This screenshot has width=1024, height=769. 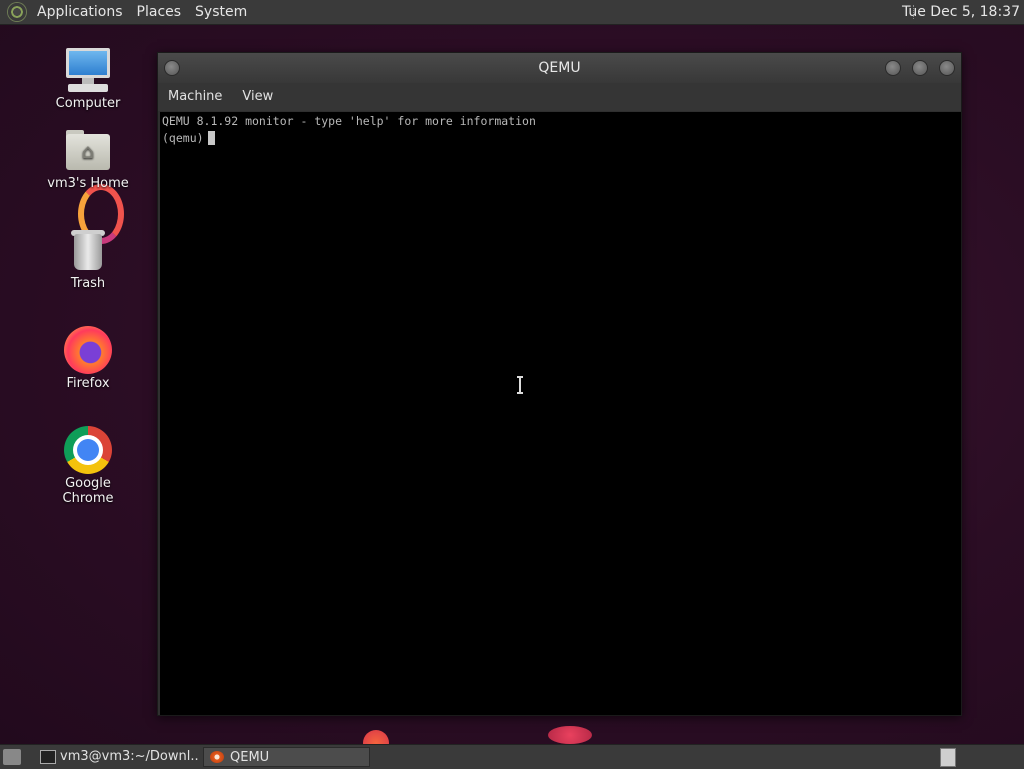 What do you see at coordinates (88, 450) in the screenshot?
I see `chrome-icon` at bounding box center [88, 450].